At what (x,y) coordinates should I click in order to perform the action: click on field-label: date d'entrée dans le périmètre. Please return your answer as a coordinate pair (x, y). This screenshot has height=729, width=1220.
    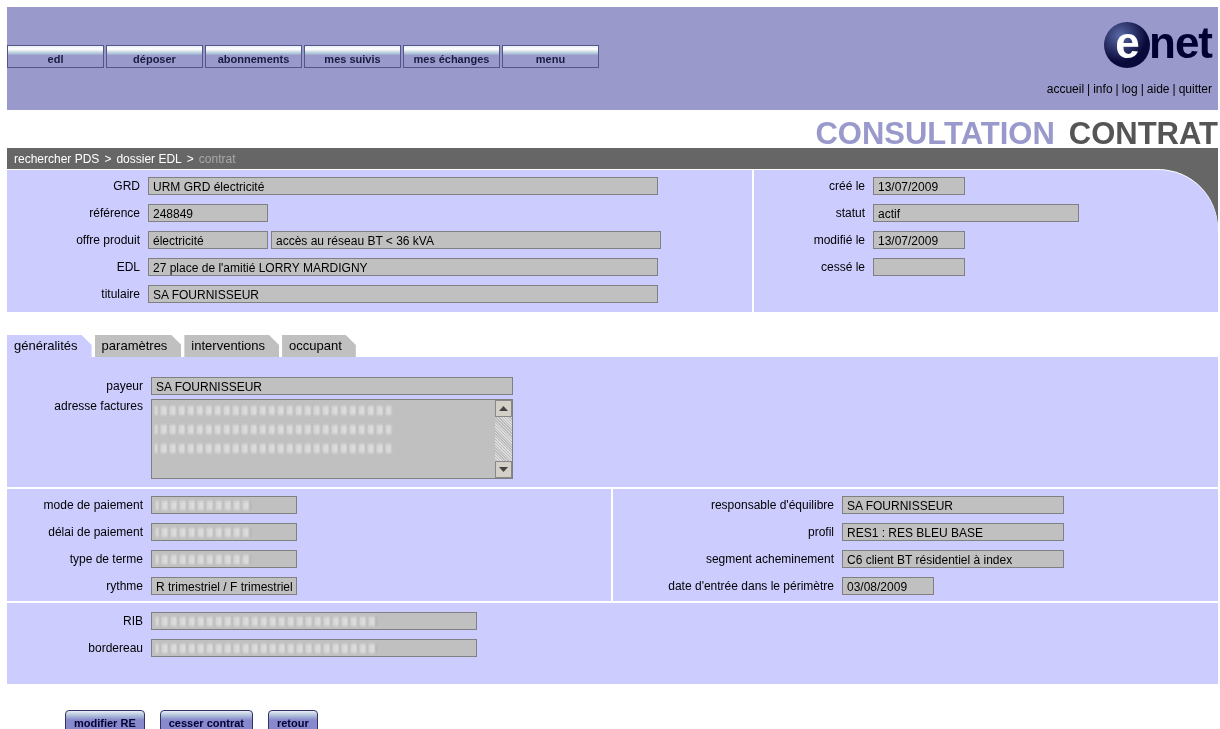
    Looking at the image, I should click on (750, 586).